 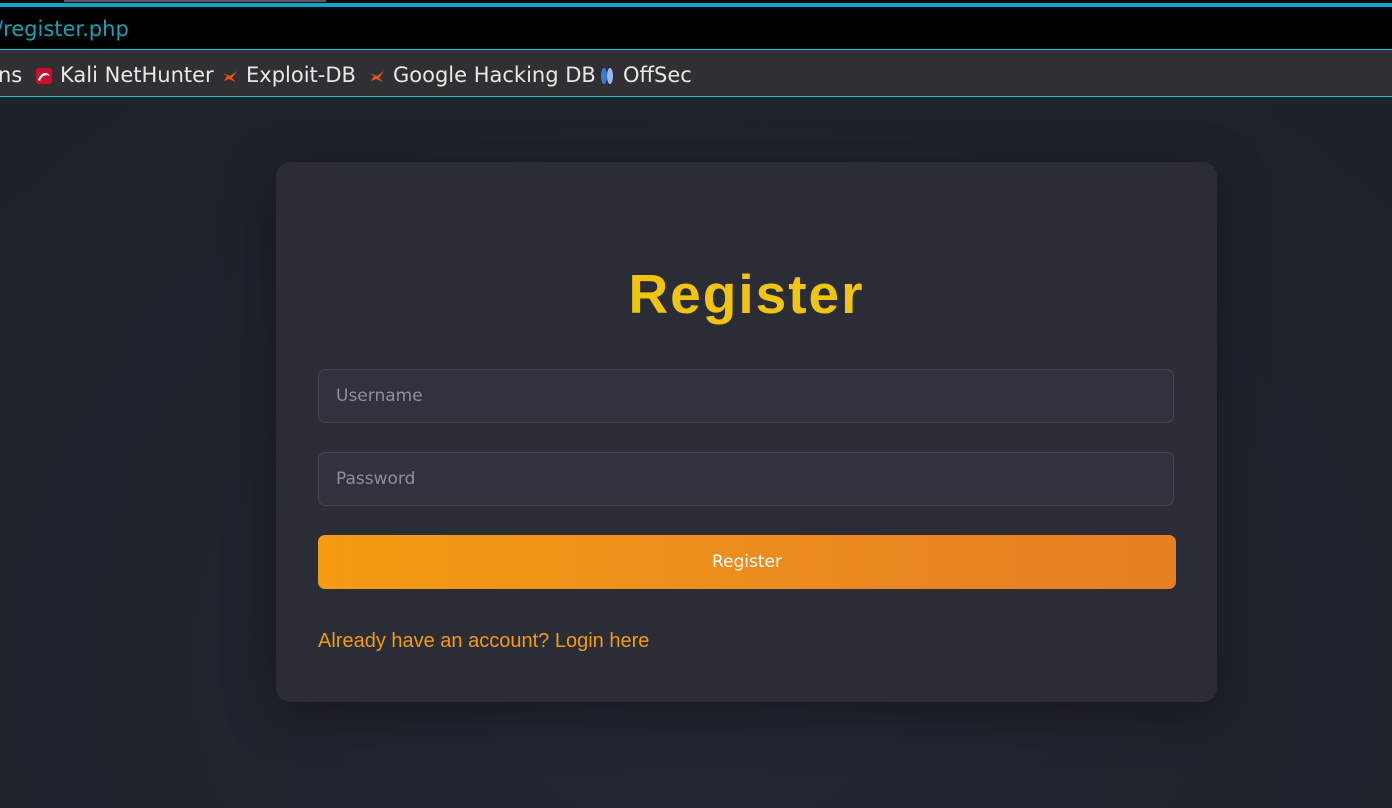 I want to click on bookmark-label: Exploit-DB, so click(x=301, y=75).